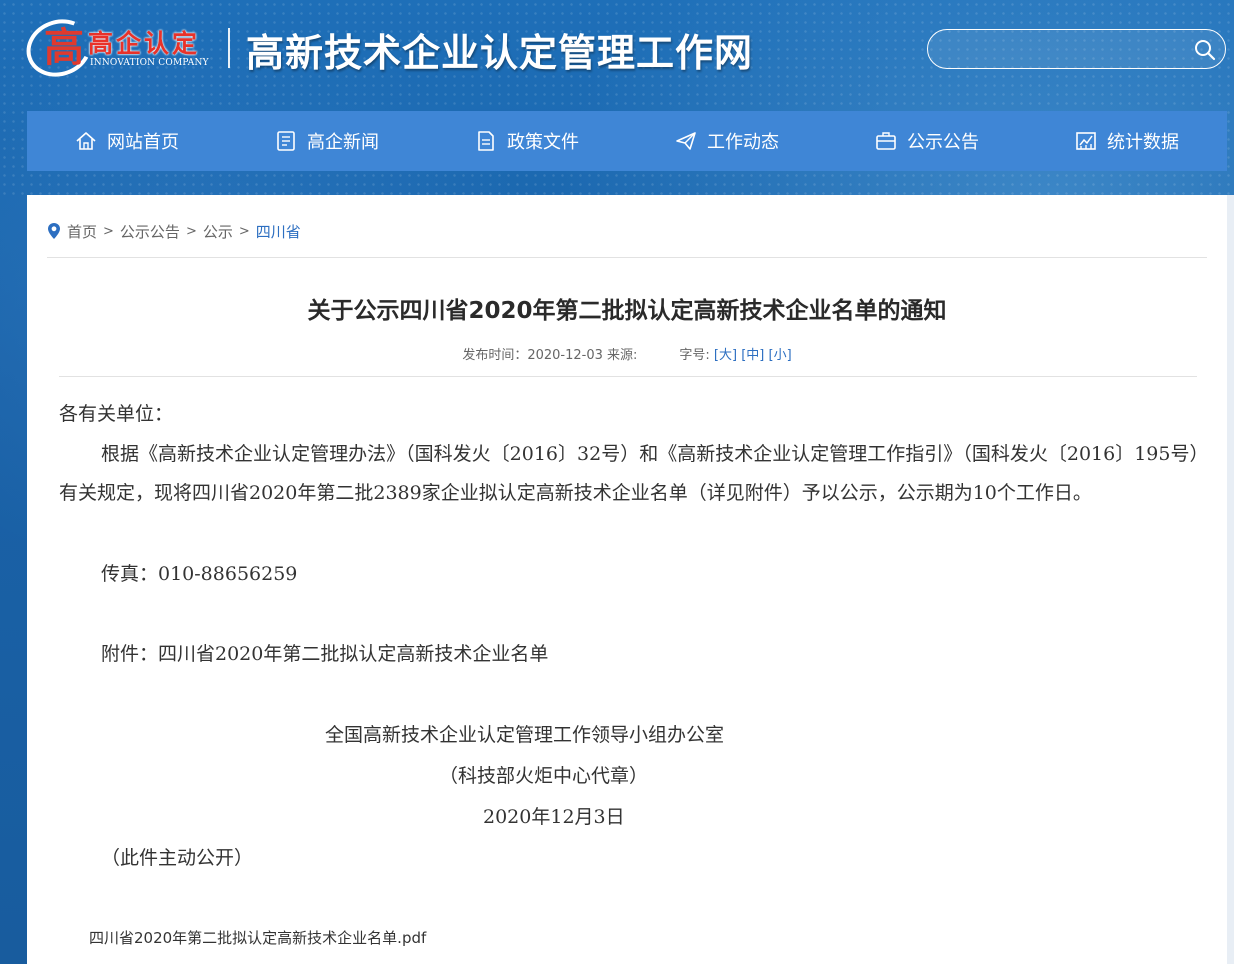 Image resolution: width=1234 pixels, height=964 pixels. What do you see at coordinates (550, 355) in the screenshot?
I see `publish-date: 发布时间：2020-12-03 来源:` at bounding box center [550, 355].